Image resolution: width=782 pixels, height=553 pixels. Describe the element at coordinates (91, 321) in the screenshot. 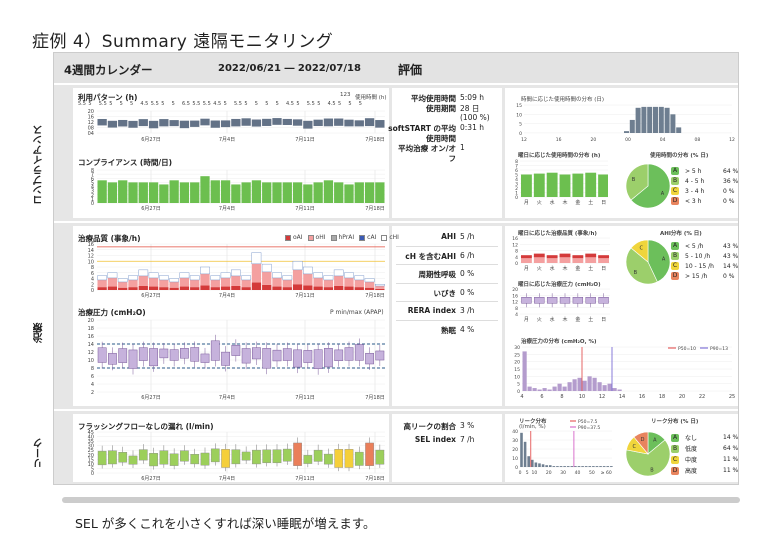

I see `y-tick-label: 20` at that location.